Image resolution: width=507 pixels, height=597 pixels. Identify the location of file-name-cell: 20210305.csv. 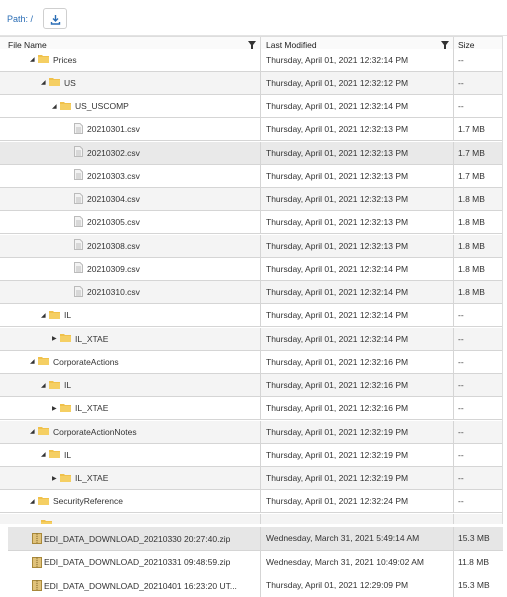
(107, 222).